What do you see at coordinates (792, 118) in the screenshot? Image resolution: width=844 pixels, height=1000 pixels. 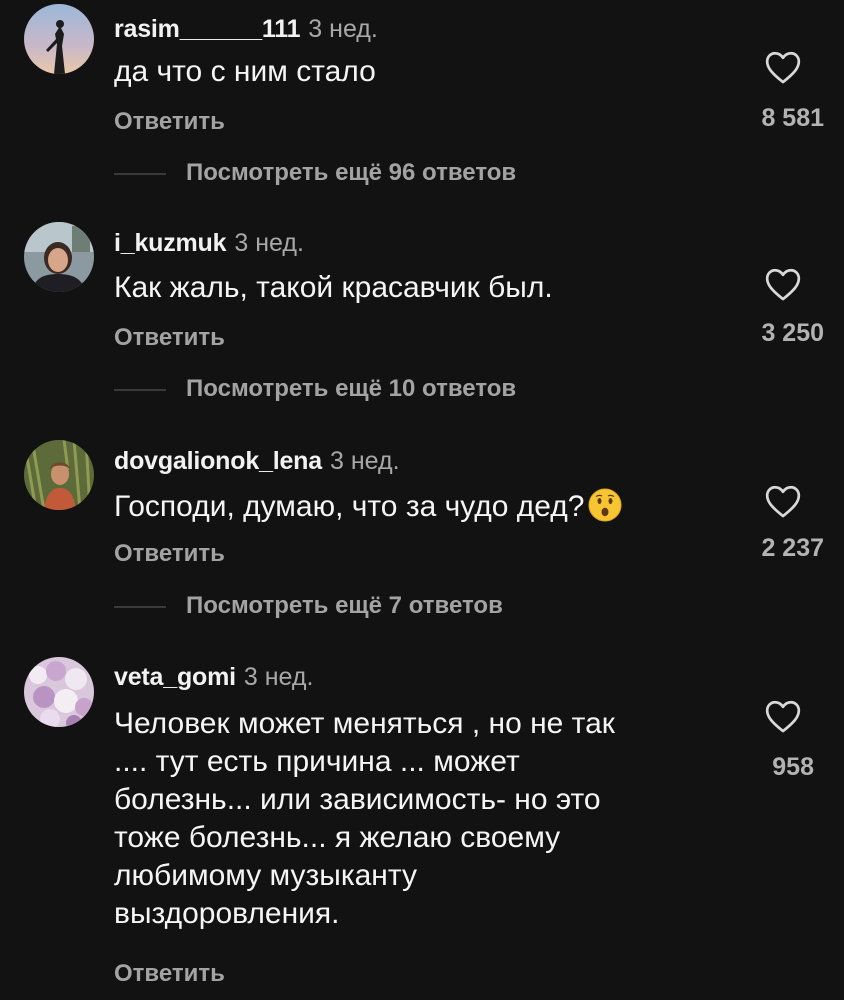 I see `like-count: 8 581` at bounding box center [792, 118].